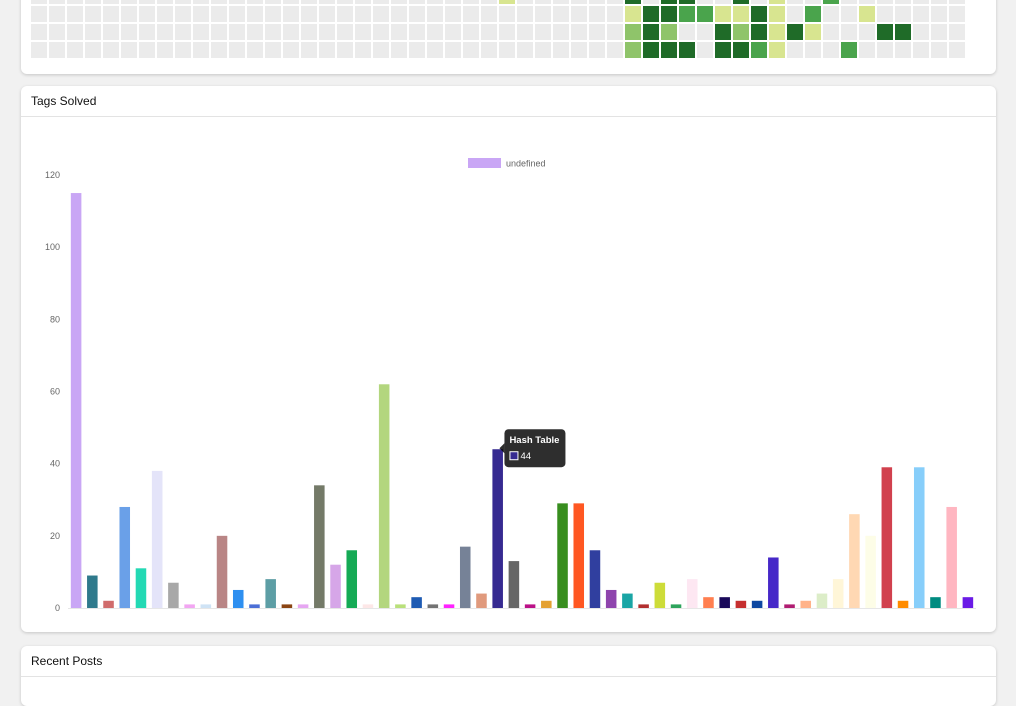  Describe the element at coordinates (55, 392) in the screenshot. I see `y-tick-label: 60` at that location.